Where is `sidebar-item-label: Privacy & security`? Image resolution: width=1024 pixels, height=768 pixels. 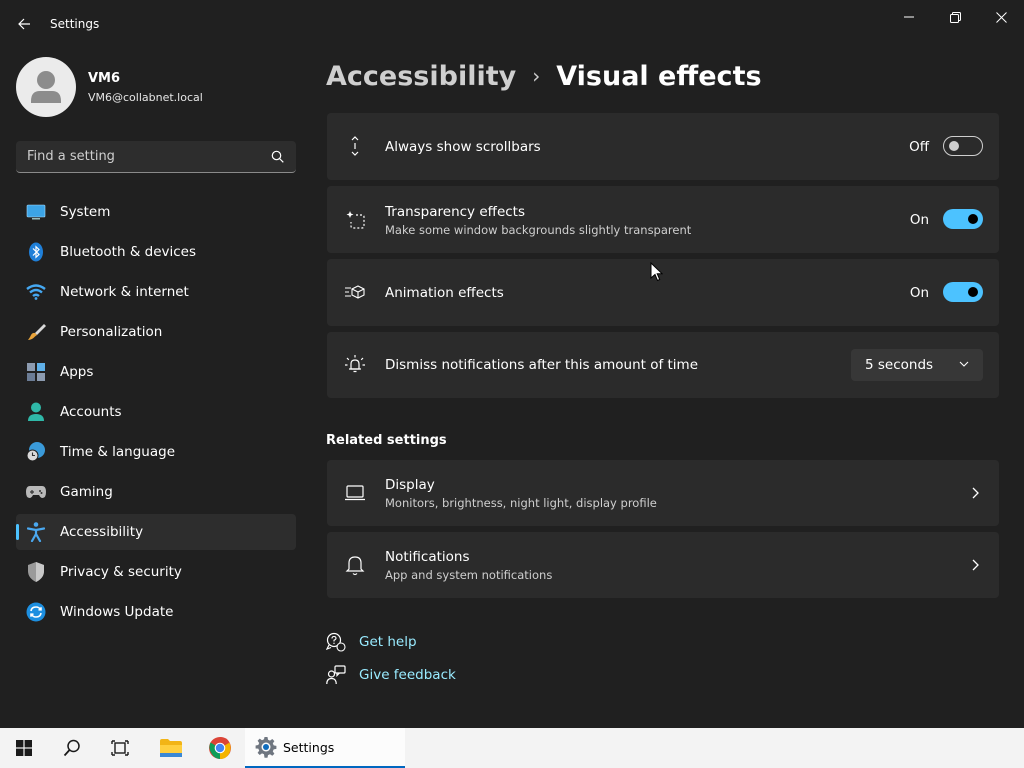
sidebar-item-label: Privacy & security is located at coordinates (121, 572).